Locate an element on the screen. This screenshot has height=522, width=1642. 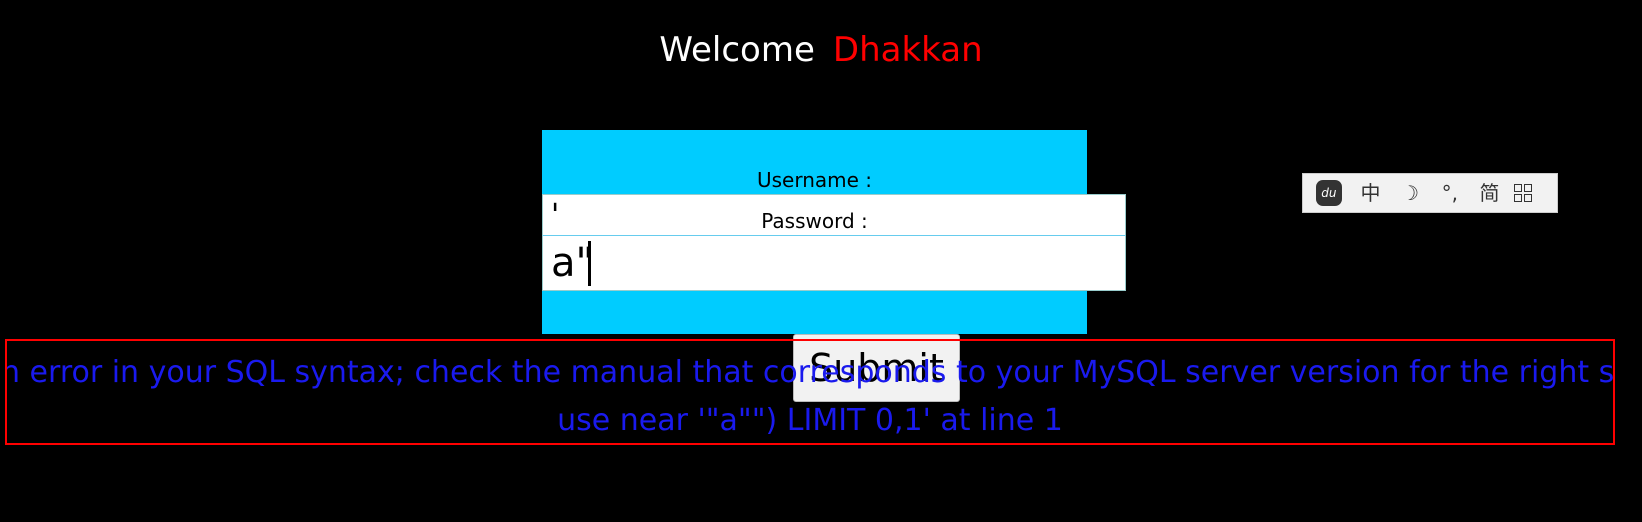
chinese-mode-toggle: 中 is located at coordinates (1370, 193).